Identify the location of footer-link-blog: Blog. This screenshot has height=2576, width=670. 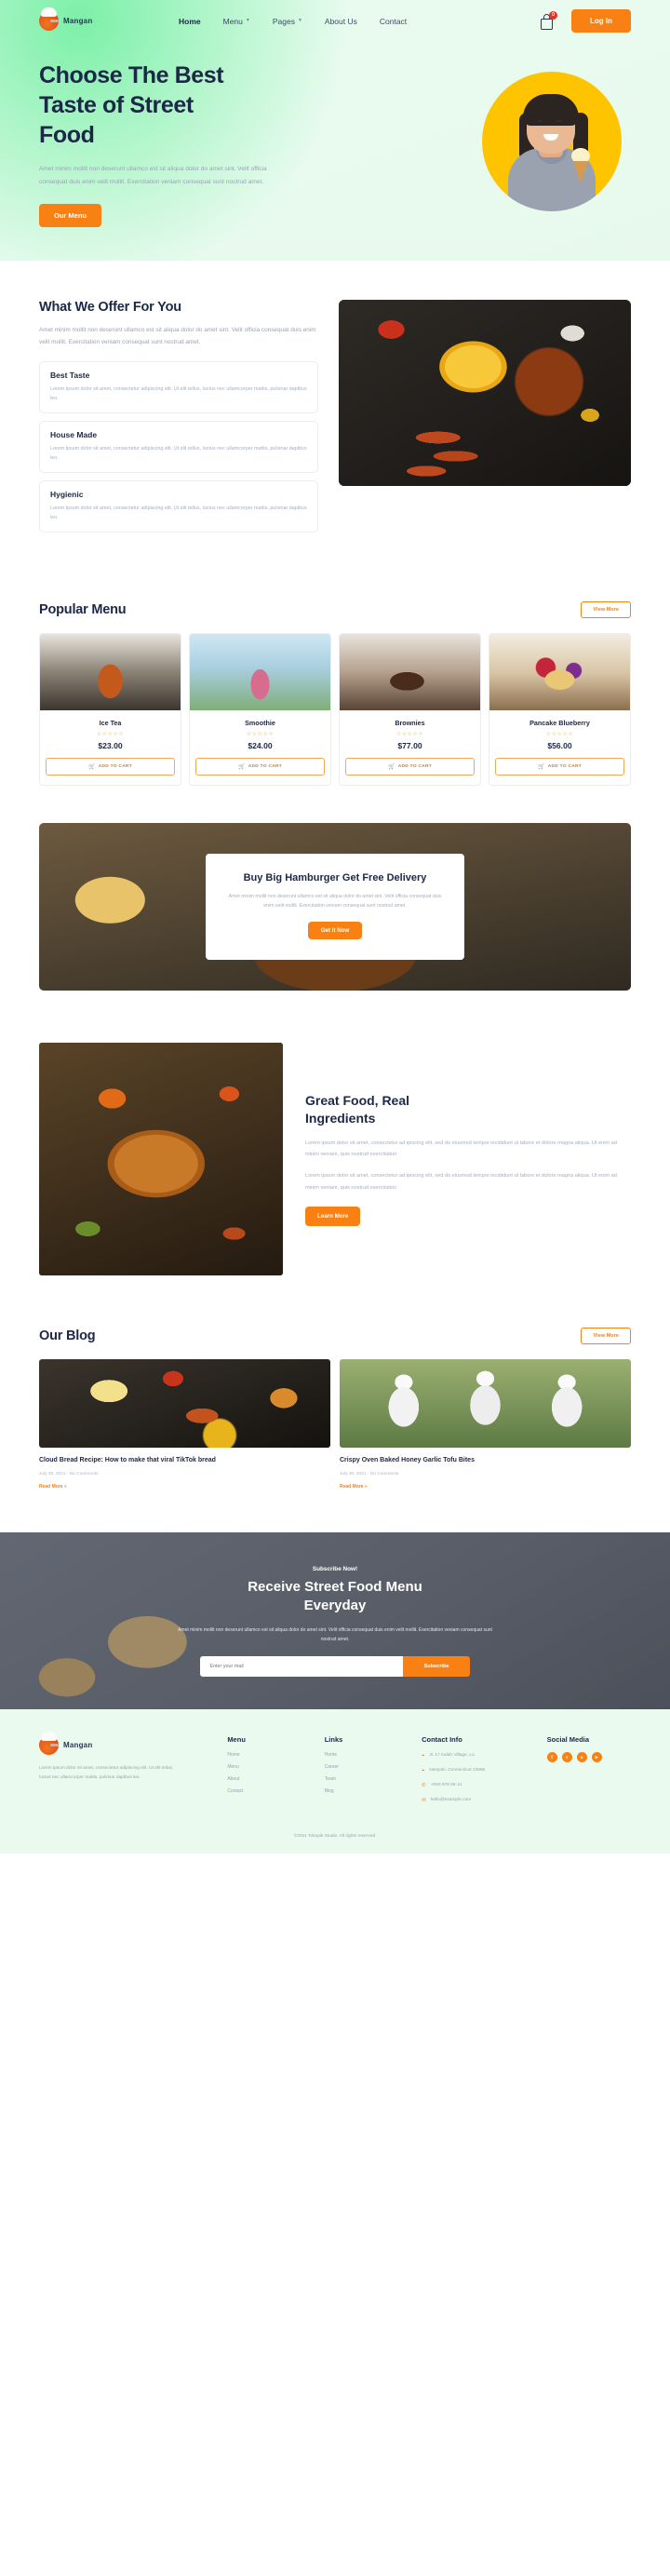
(367, 1791).